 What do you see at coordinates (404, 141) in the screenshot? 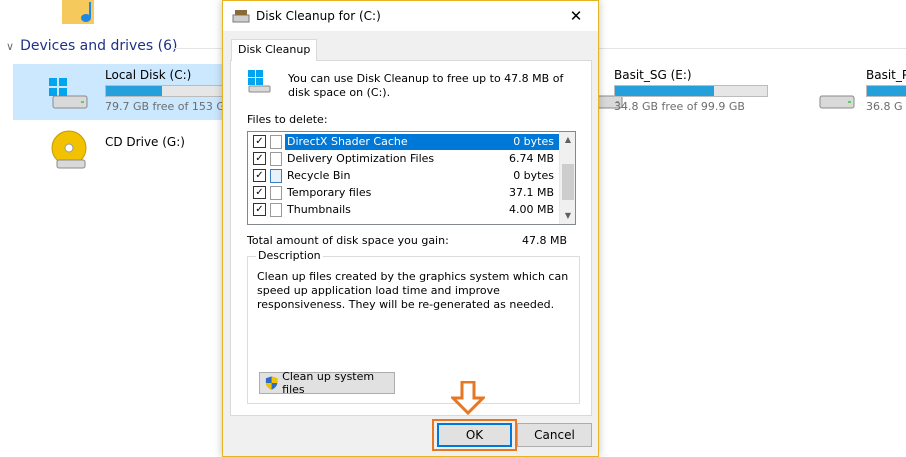
I see `list-item: ✓ DirectX Shader Cache 0 bytes` at bounding box center [404, 141].